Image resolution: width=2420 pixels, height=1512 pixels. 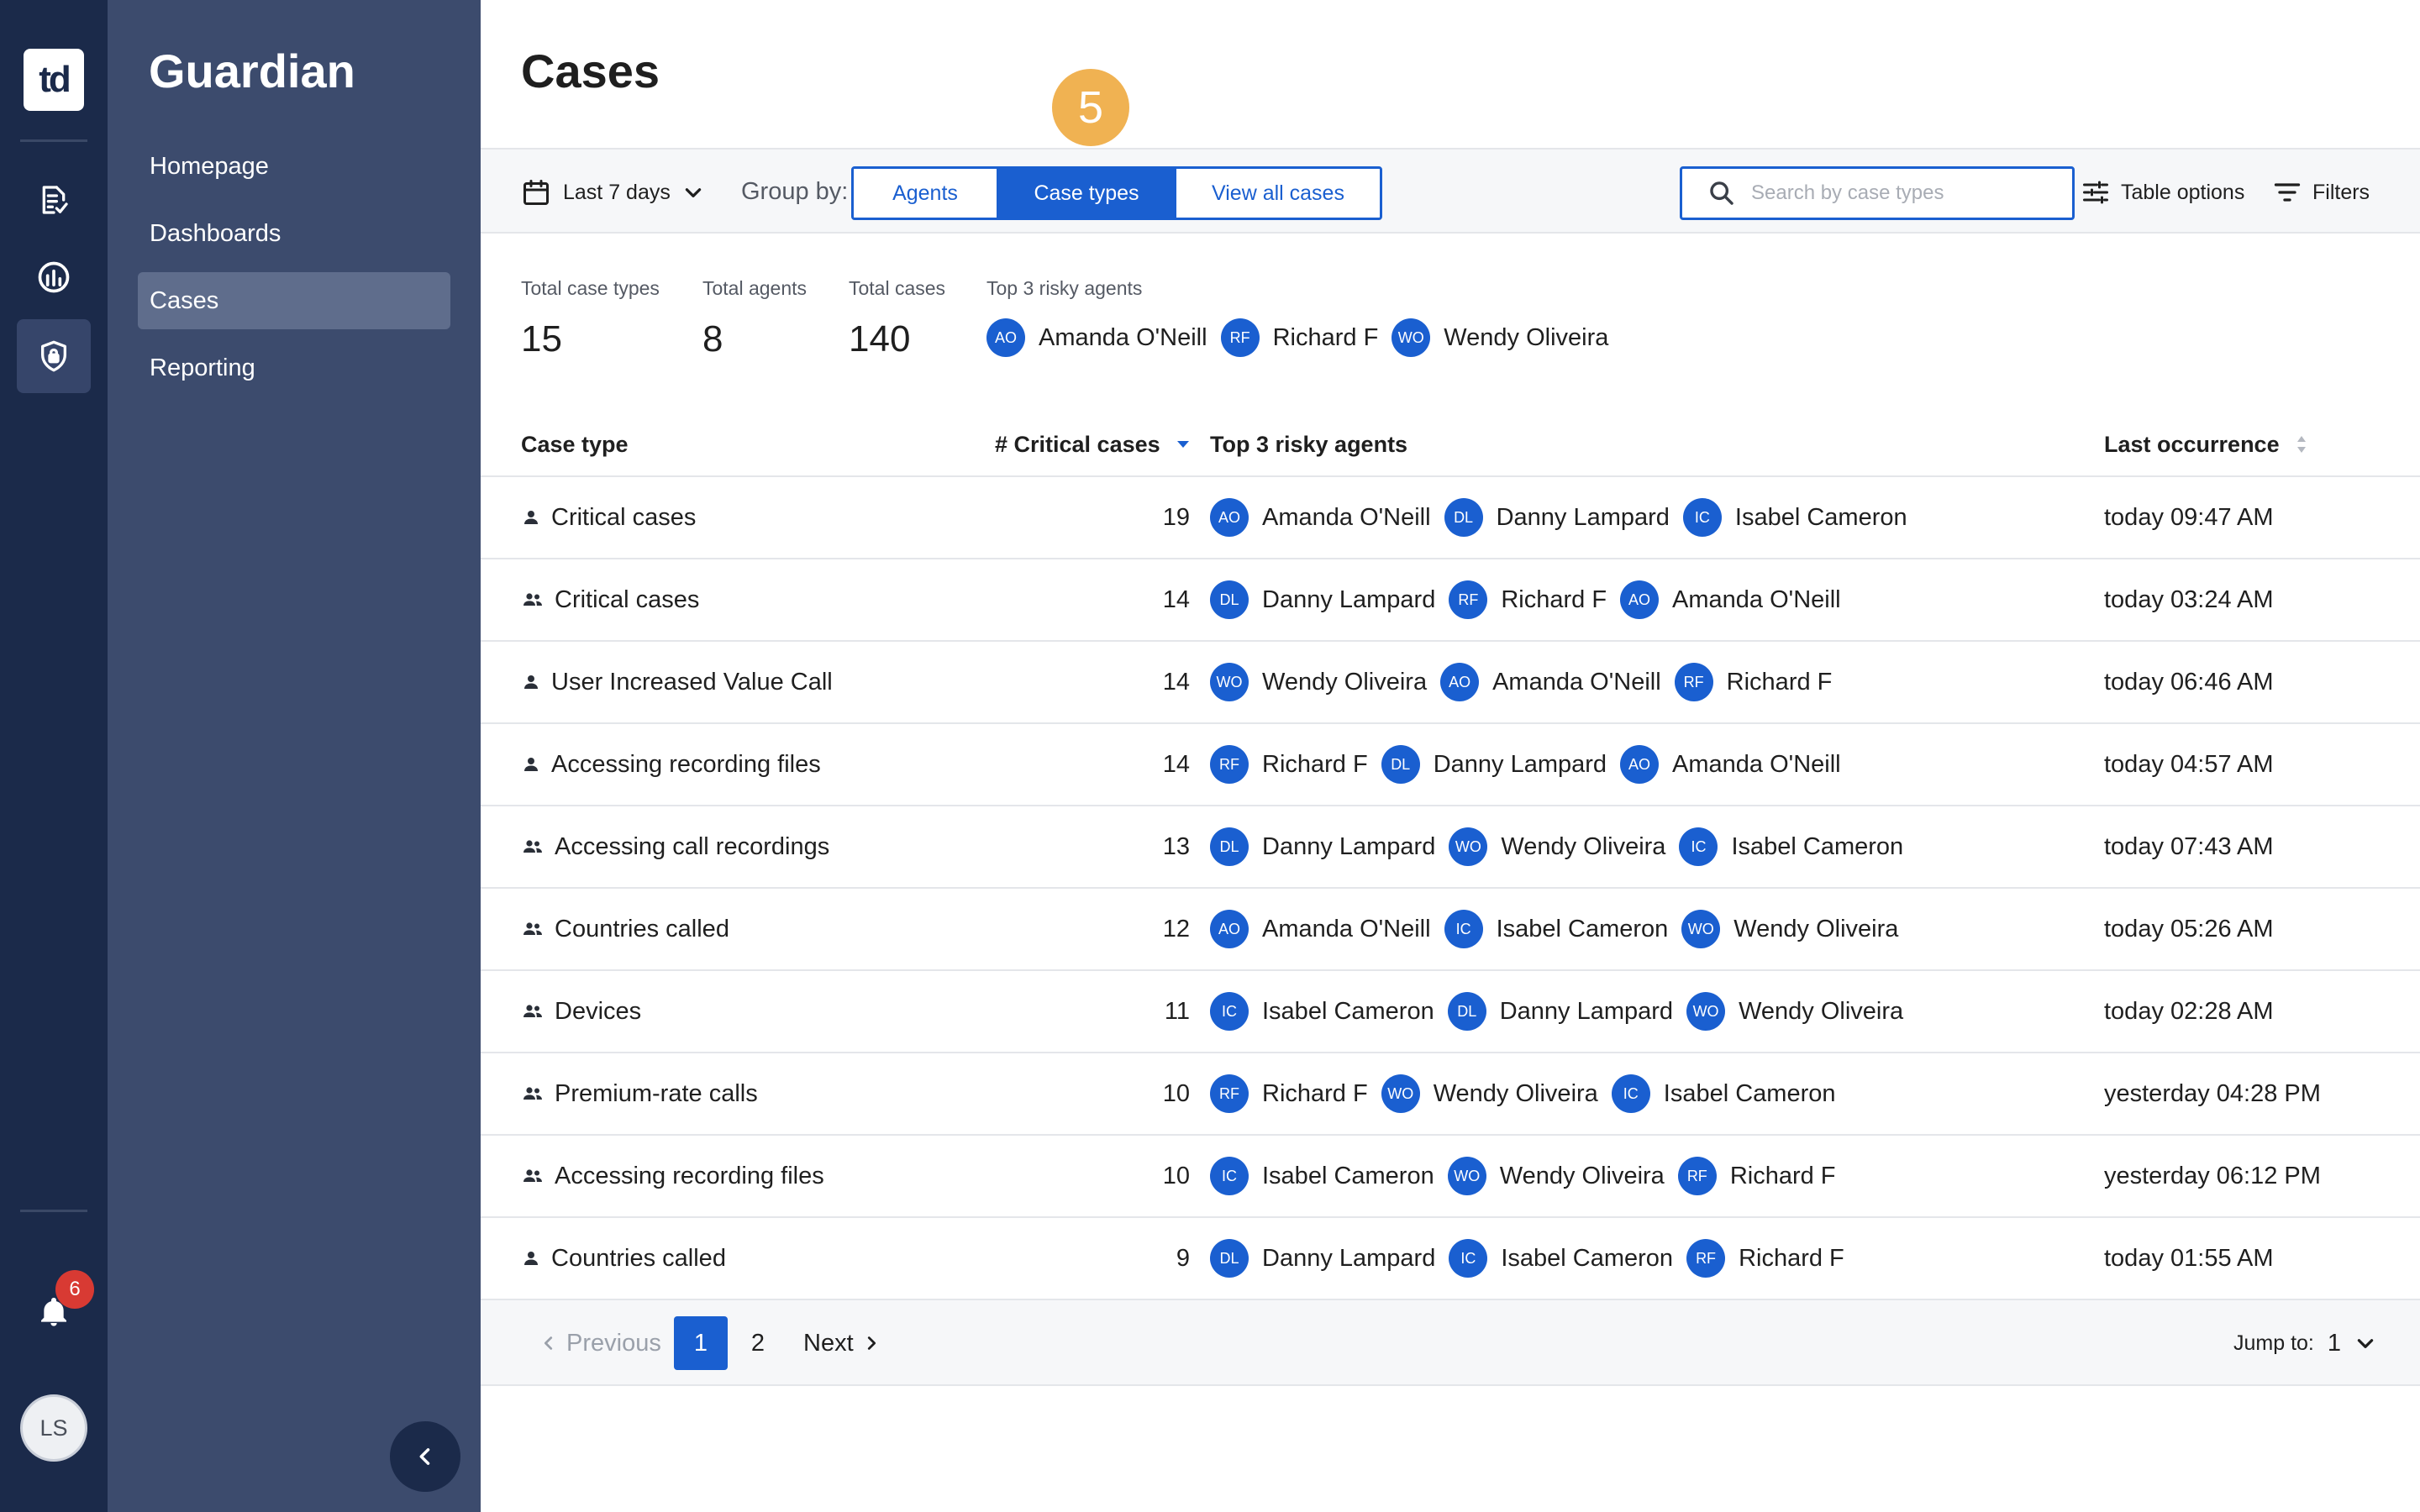 I want to click on column-header-critical-cases: # Critical cases, so click(x=1093, y=444).